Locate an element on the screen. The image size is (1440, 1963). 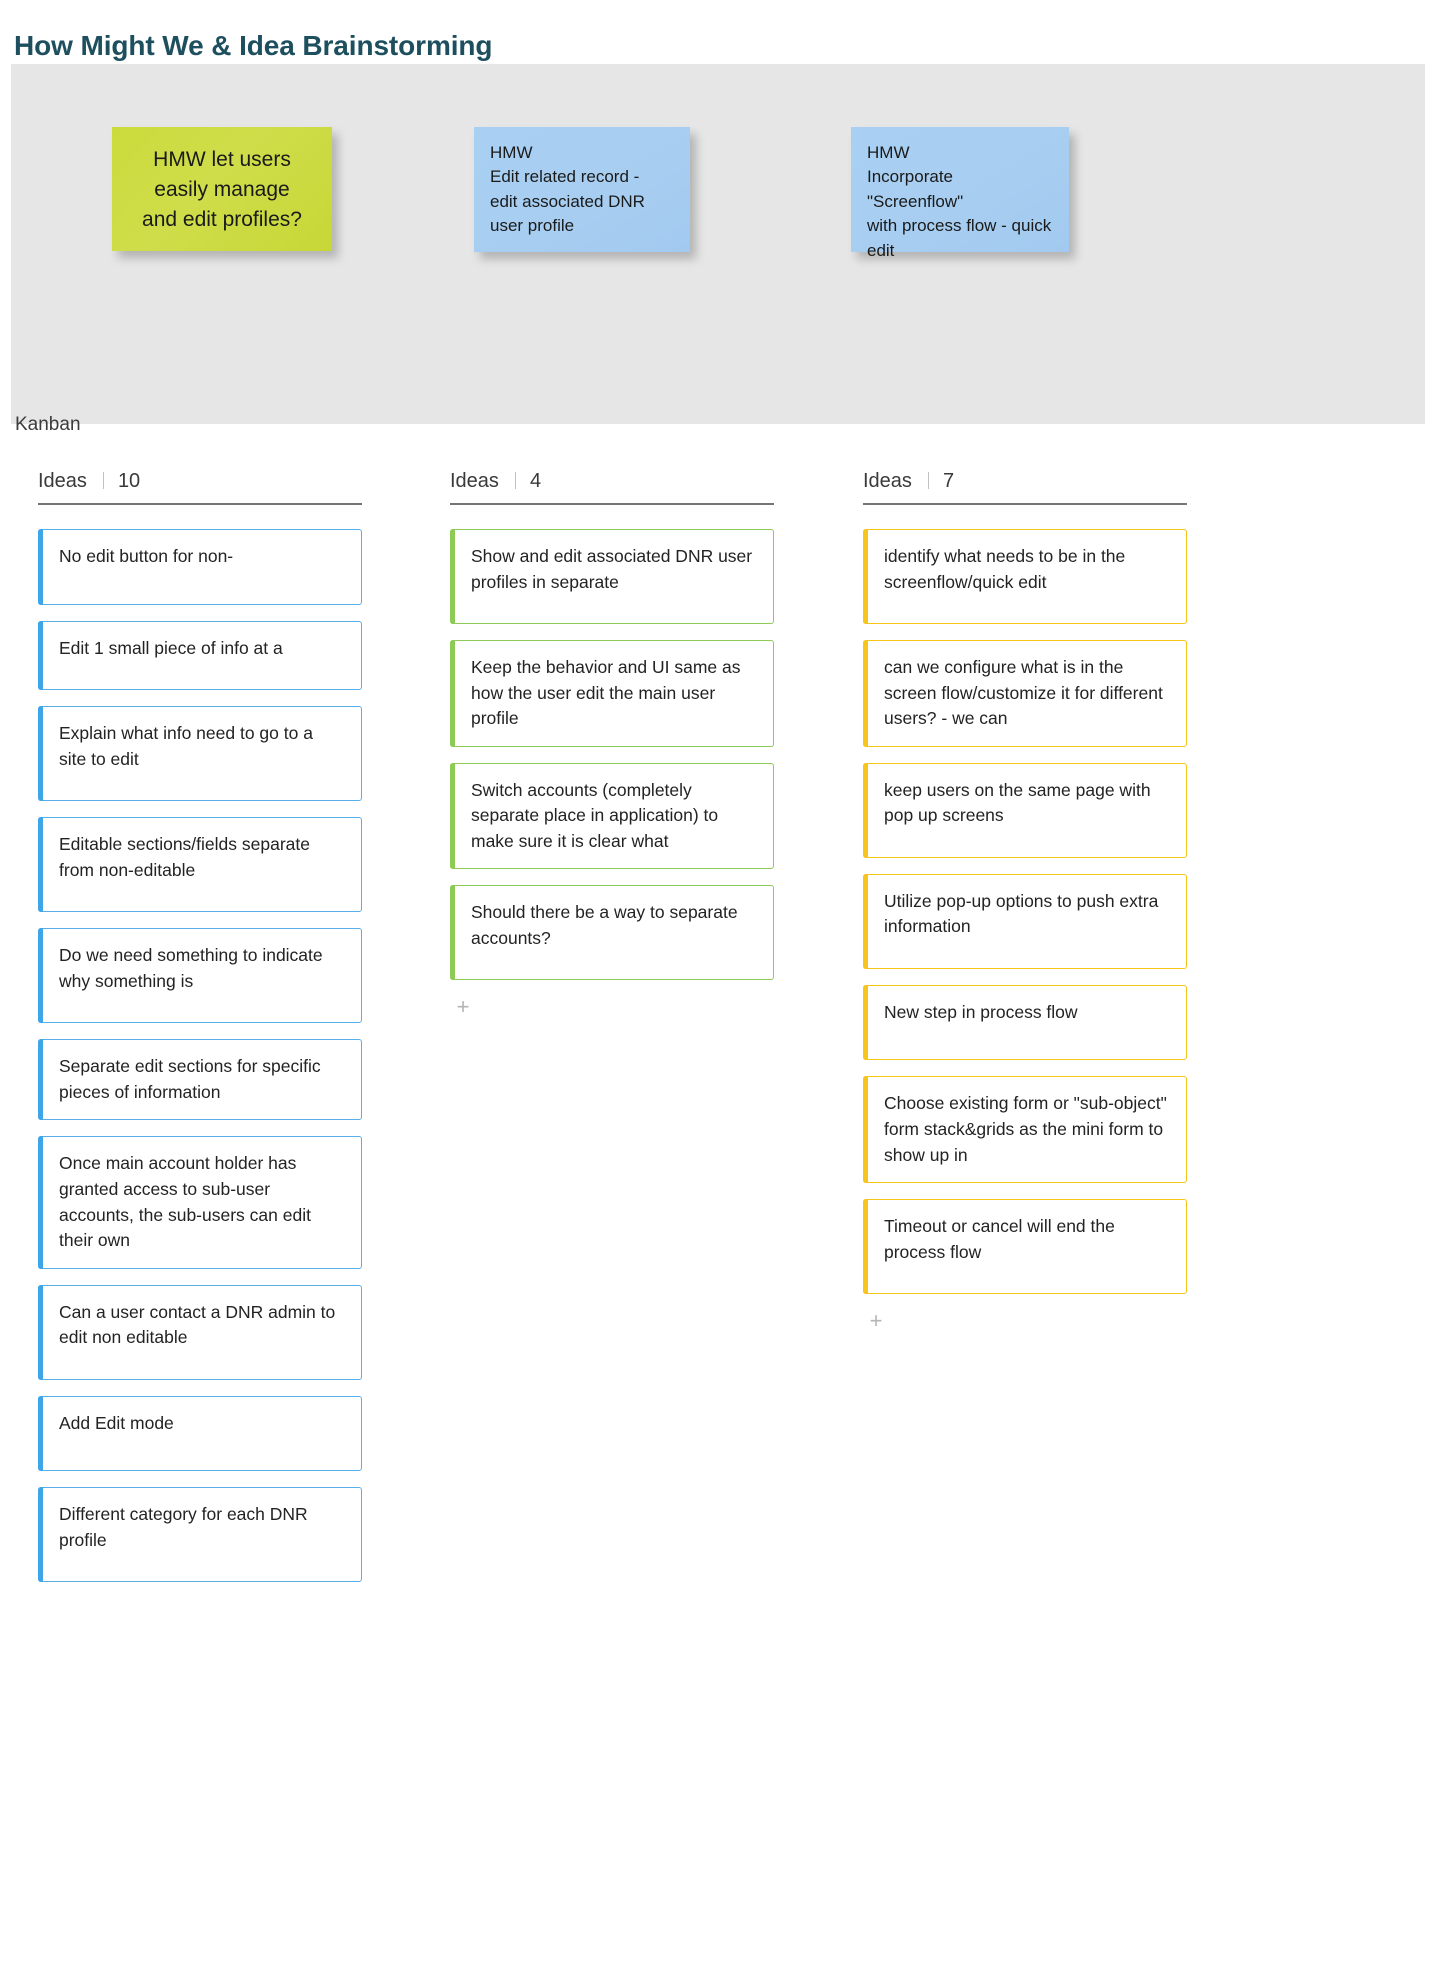
column-card-count: 10 is located at coordinates (129, 481).